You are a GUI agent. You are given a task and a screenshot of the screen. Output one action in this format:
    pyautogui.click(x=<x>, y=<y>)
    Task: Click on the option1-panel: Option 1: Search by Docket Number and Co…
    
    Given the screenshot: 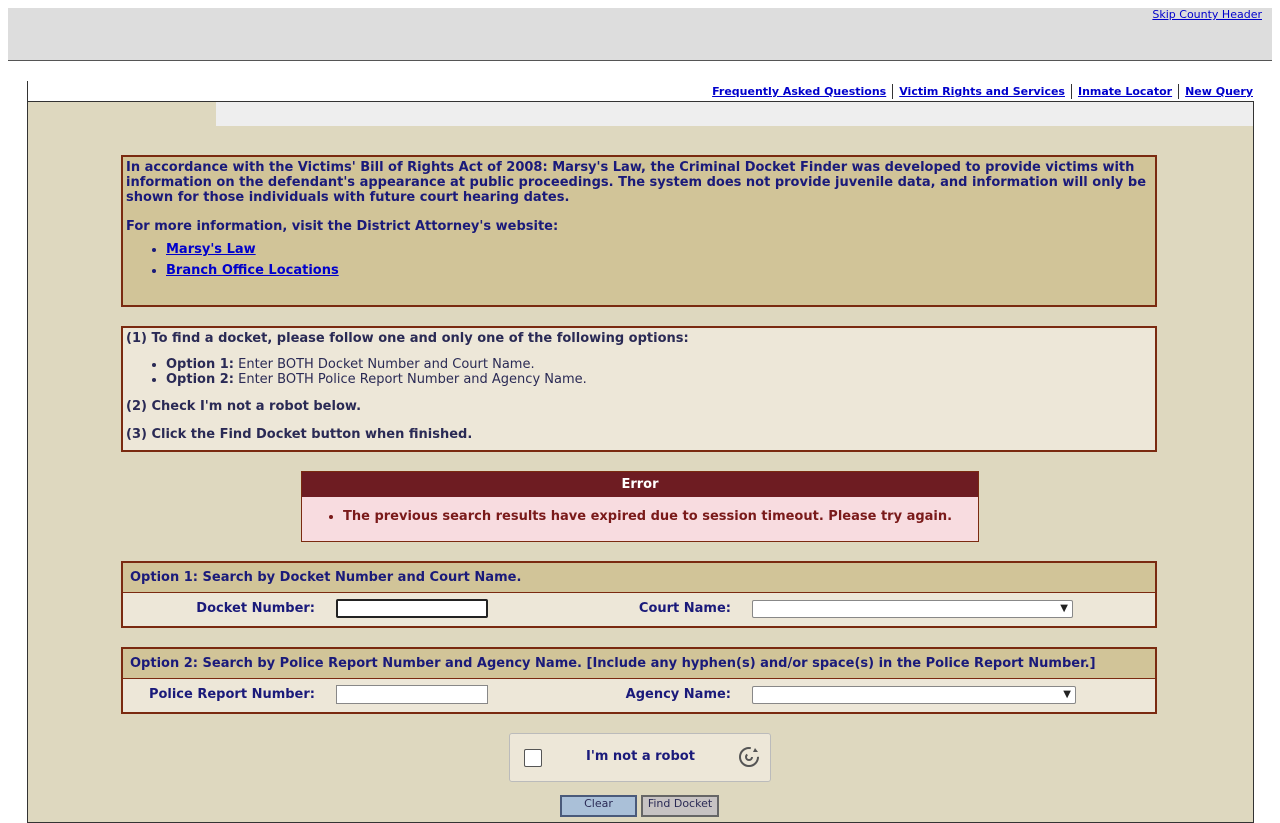 What is the action you would take?
    pyautogui.click(x=639, y=594)
    